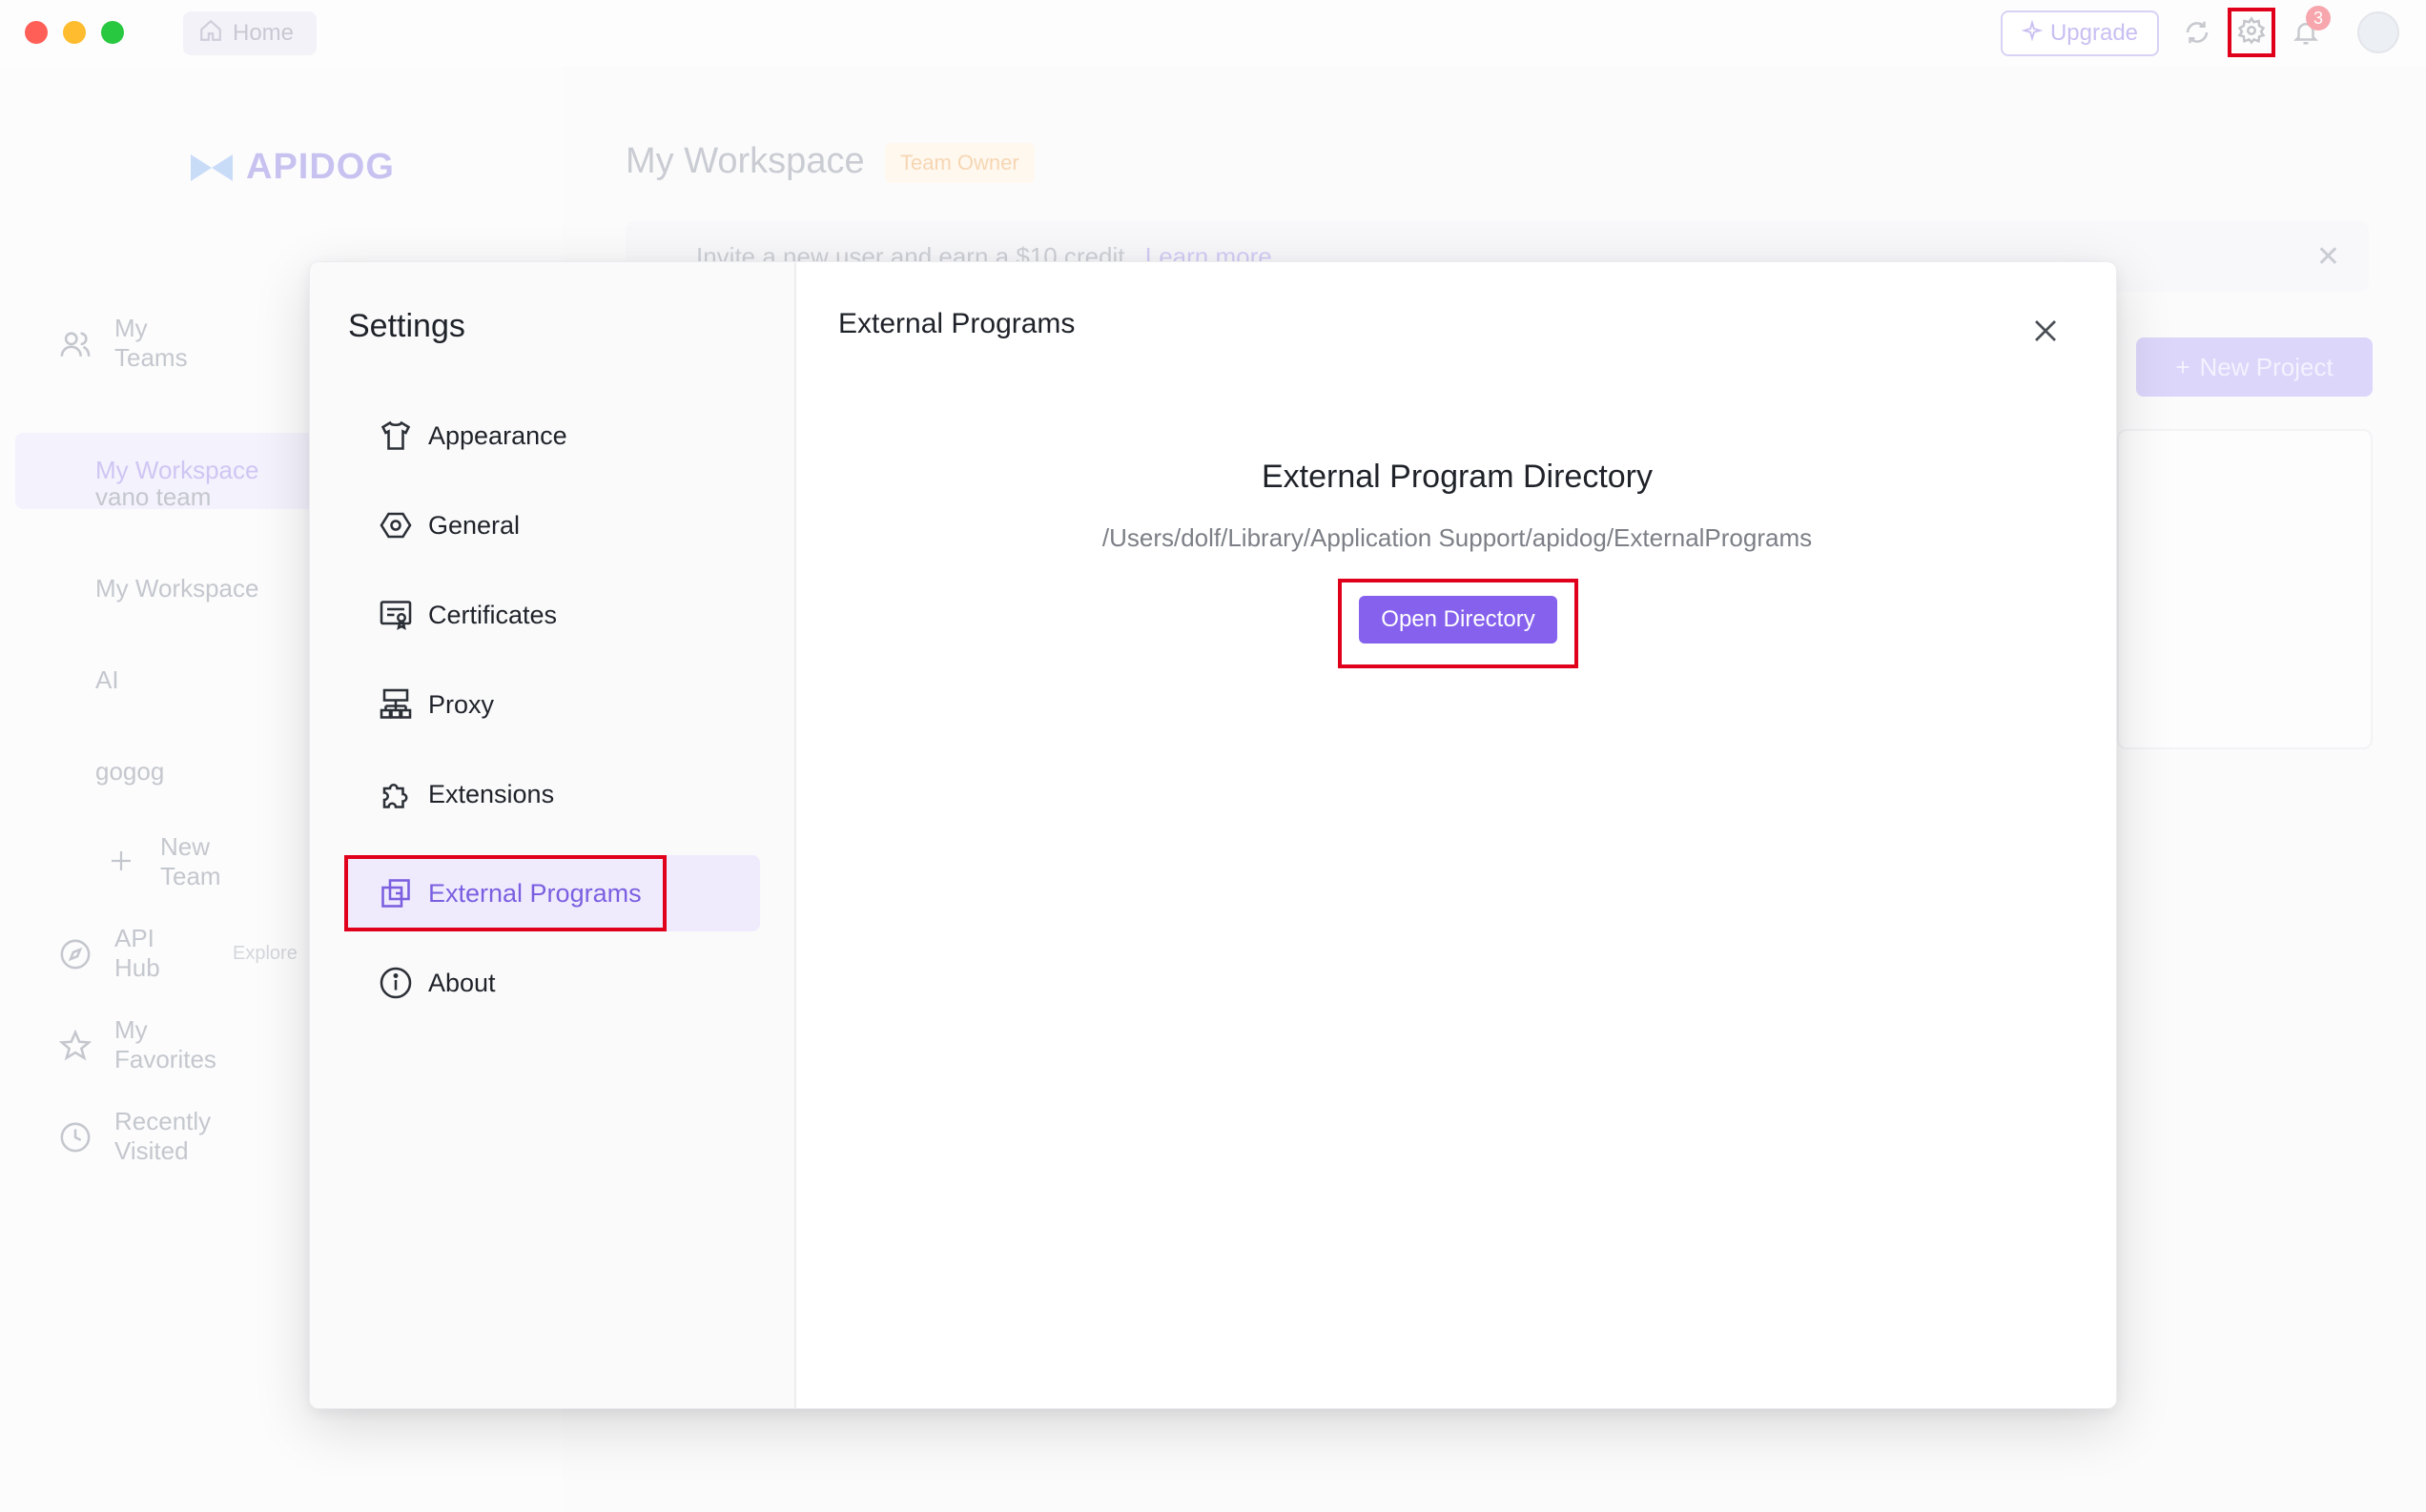 This screenshot has width=2426, height=1512. What do you see at coordinates (176, 588) in the screenshot?
I see `sidebar-team-item: My Workspace` at bounding box center [176, 588].